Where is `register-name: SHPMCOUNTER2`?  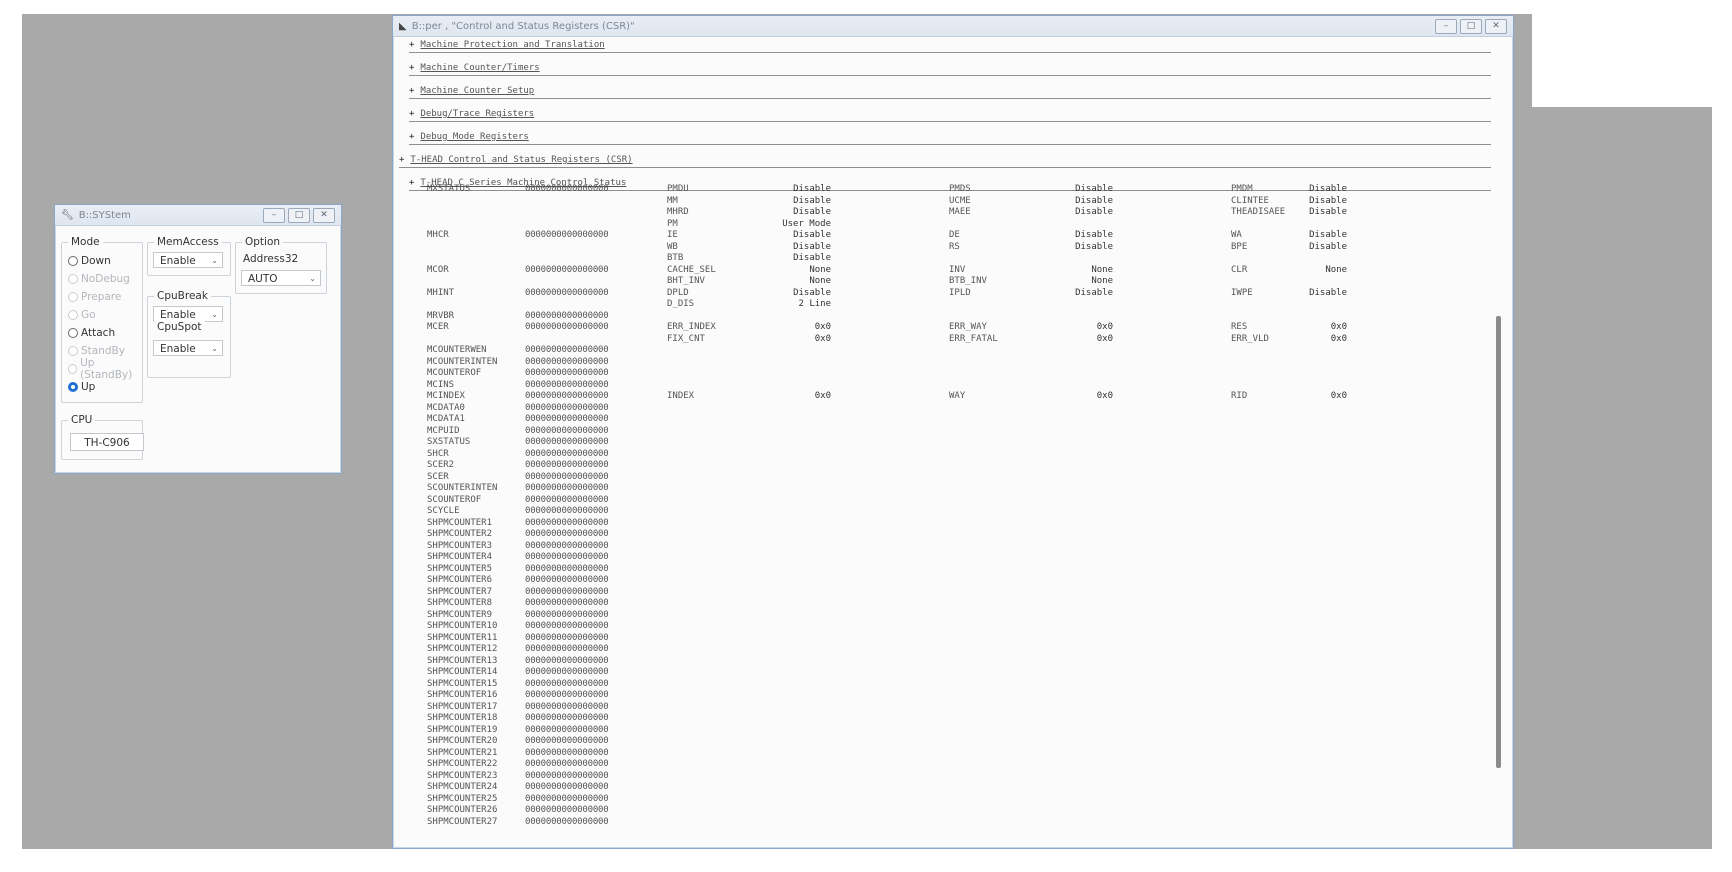 register-name: SHPMCOUNTER2 is located at coordinates (459, 534).